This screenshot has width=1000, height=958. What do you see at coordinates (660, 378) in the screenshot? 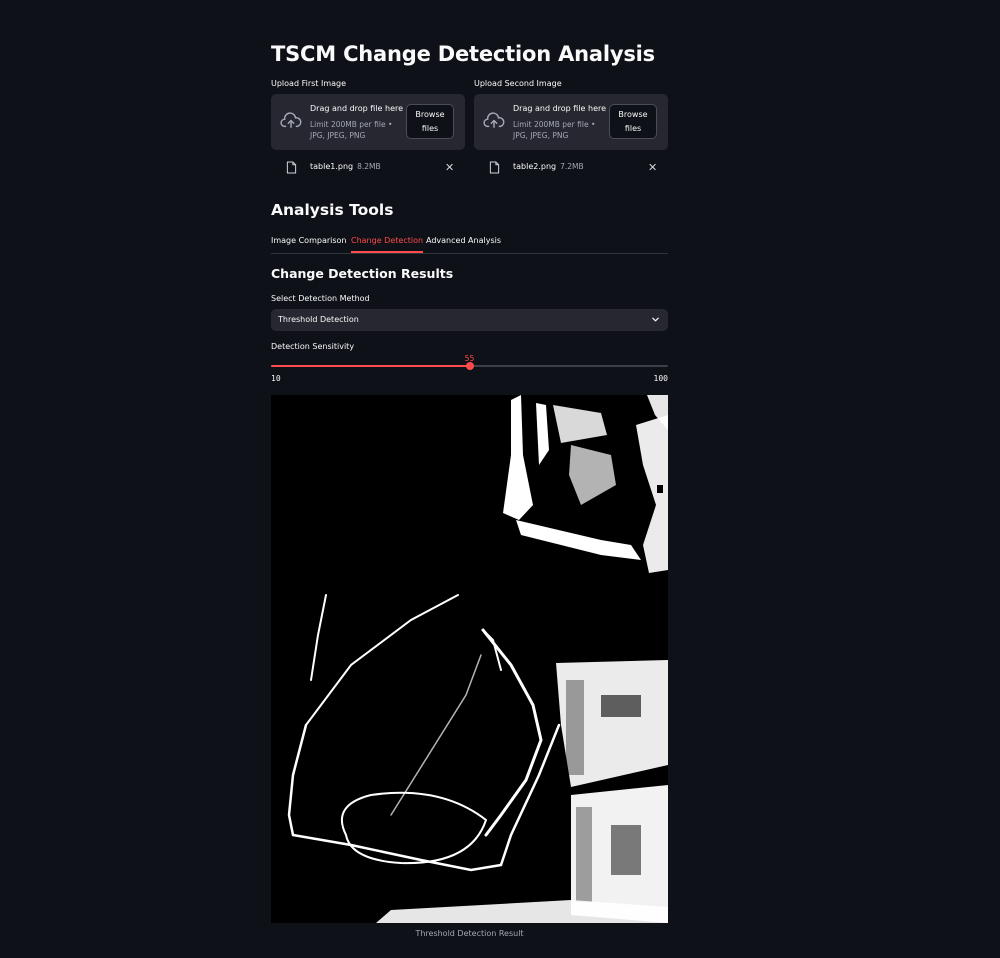
I see `slider-max: 100` at bounding box center [660, 378].